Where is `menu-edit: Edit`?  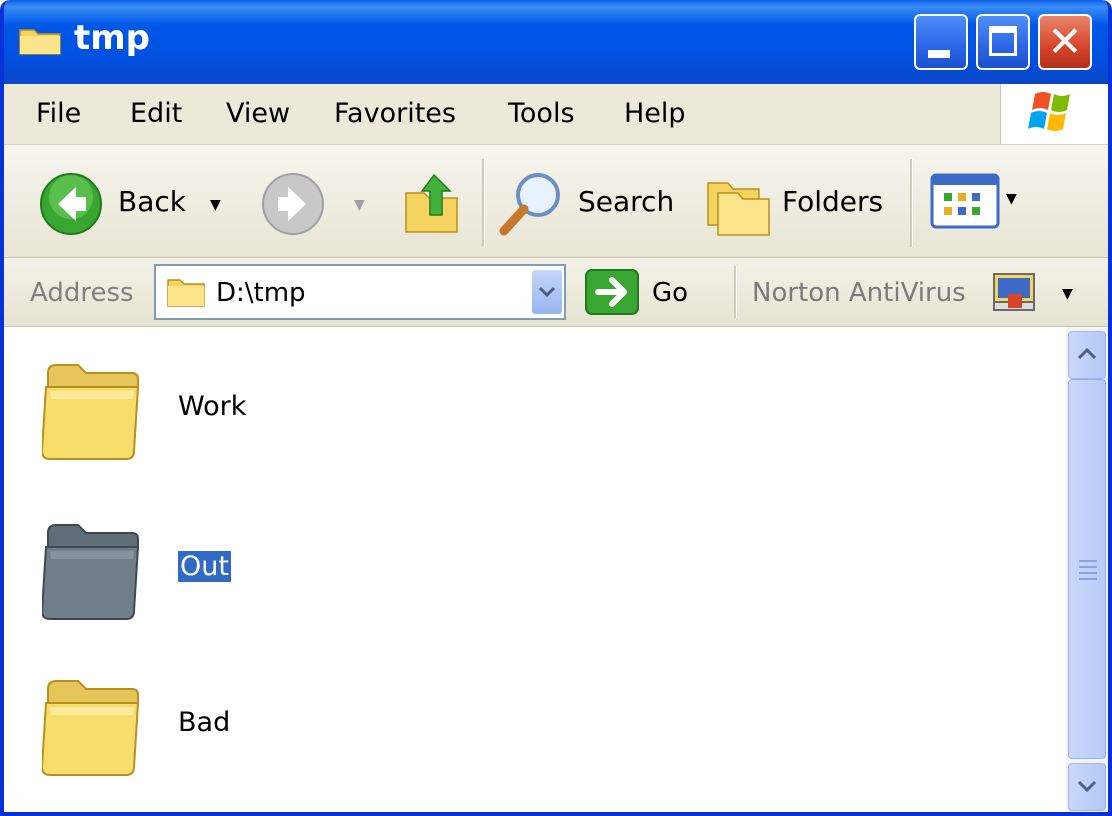
menu-edit: Edit is located at coordinates (156, 113).